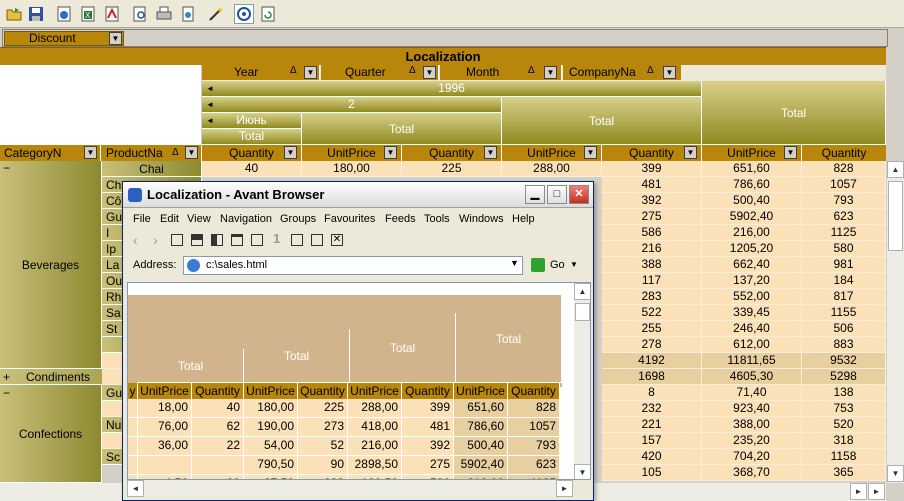 Image resolution: width=904 pixels, height=501 pixels. Describe the element at coordinates (64, 38) in the screenshot. I see `discount-filter-button: Discount ▼` at that location.